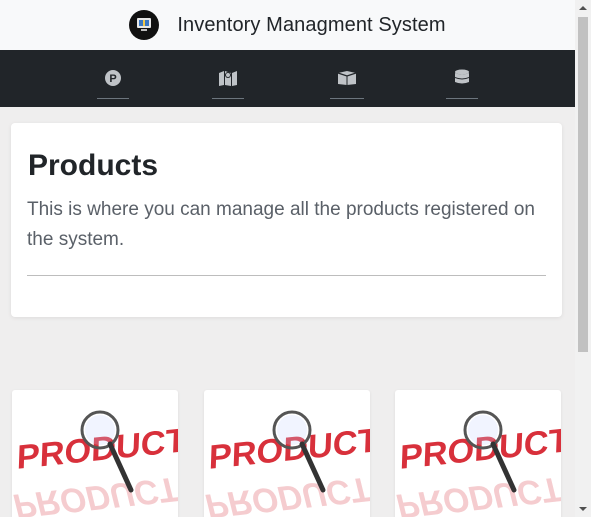 Image resolution: width=591 pixels, height=517 pixels. Describe the element at coordinates (144, 25) in the screenshot. I see `monitor-logo-icon` at that location.